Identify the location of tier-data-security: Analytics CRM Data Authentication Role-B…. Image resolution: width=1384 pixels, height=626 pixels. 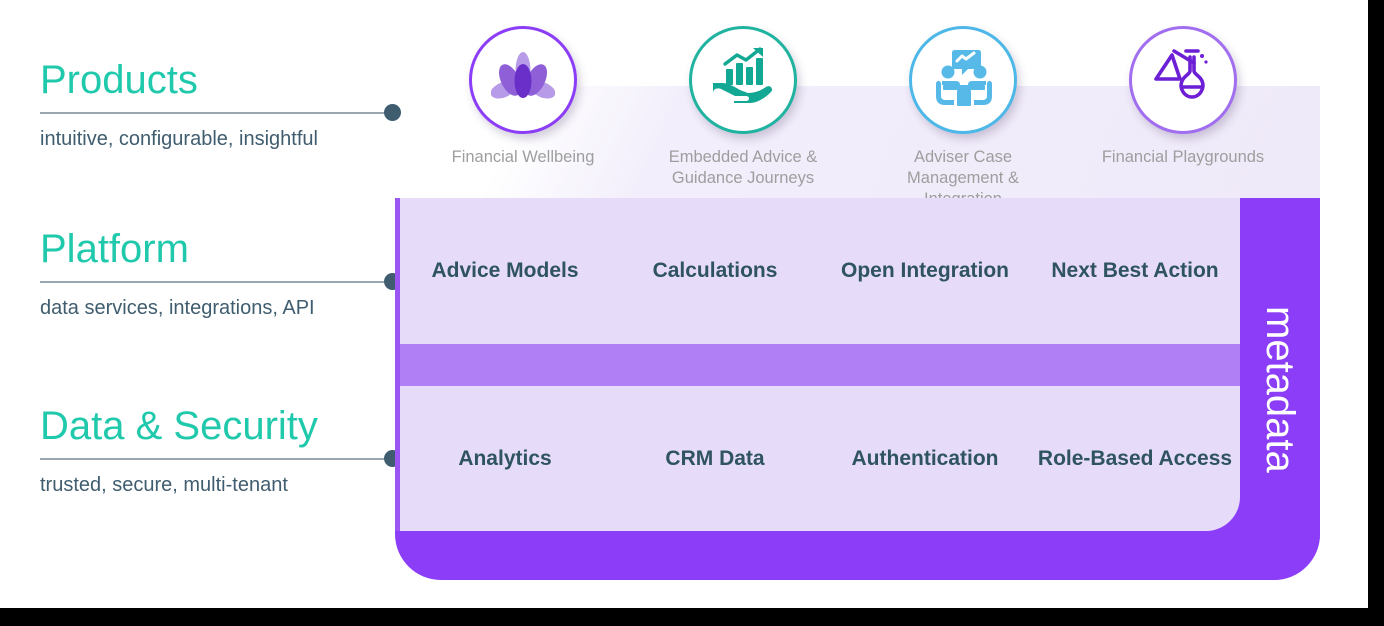
(820, 458).